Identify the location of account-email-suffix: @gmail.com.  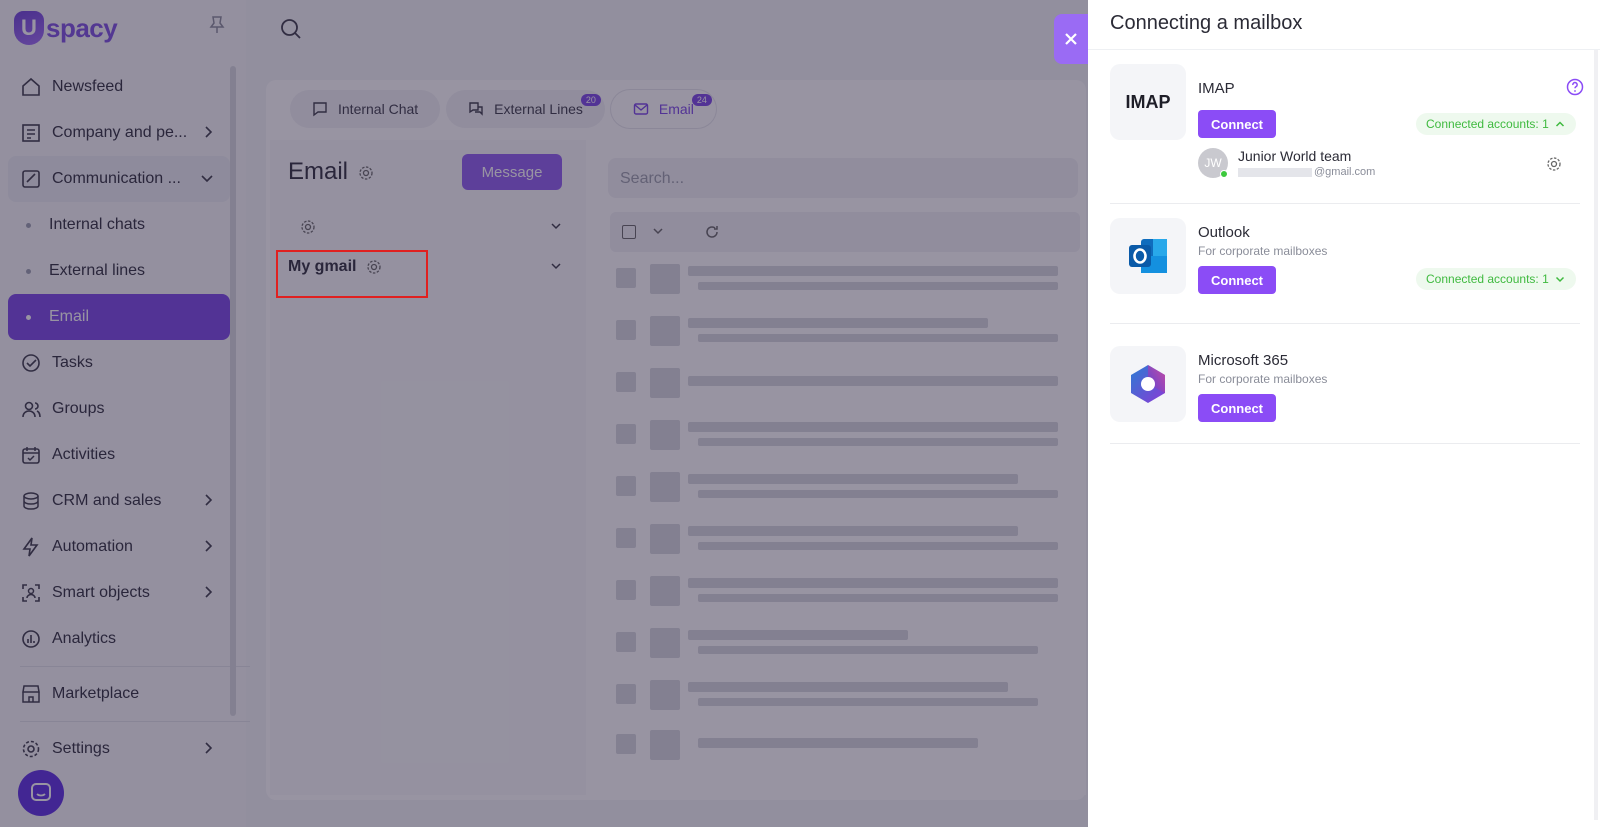
(1345, 172).